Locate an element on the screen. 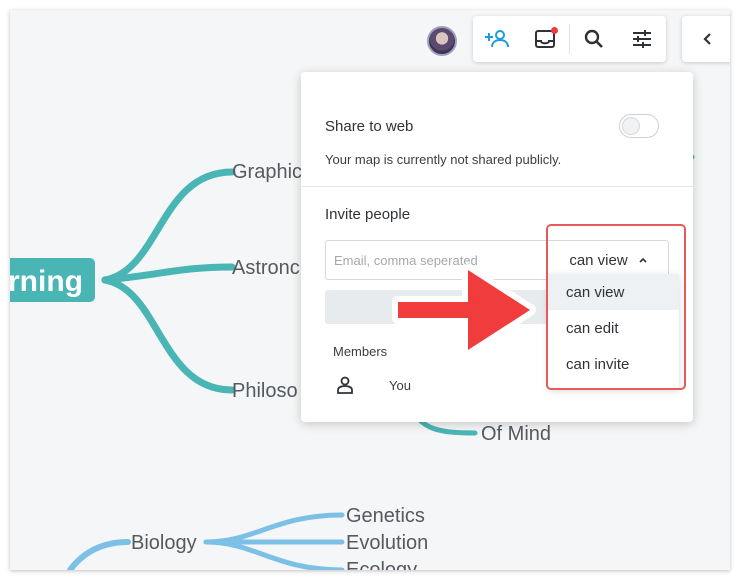 This screenshot has width=740, height=580. permission-dropdown: can view can edit can invite is located at coordinates (613, 331).